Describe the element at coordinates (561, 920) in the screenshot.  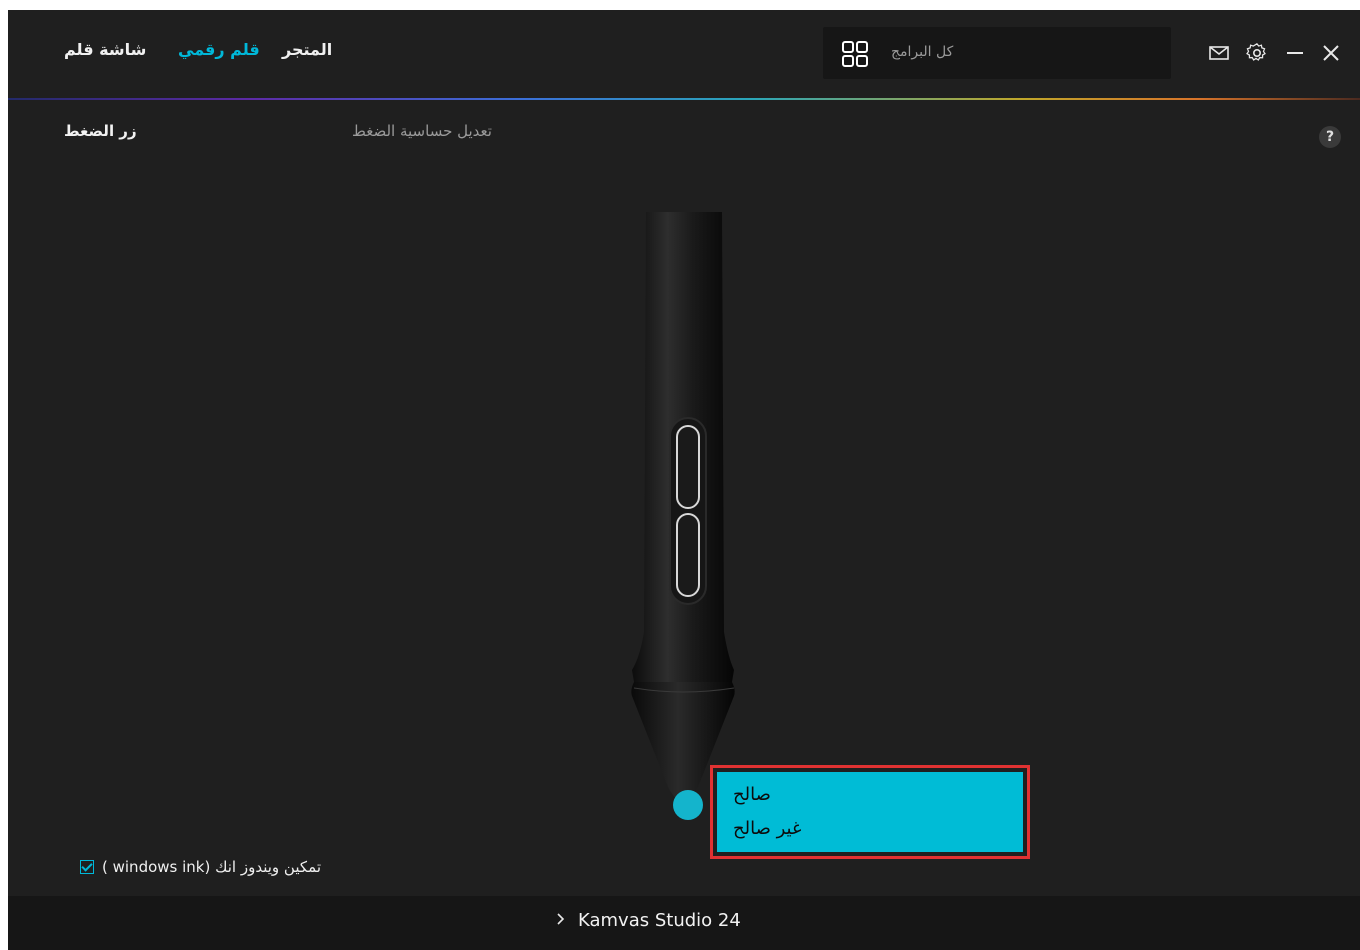
I see `chevron-right-icon` at that location.